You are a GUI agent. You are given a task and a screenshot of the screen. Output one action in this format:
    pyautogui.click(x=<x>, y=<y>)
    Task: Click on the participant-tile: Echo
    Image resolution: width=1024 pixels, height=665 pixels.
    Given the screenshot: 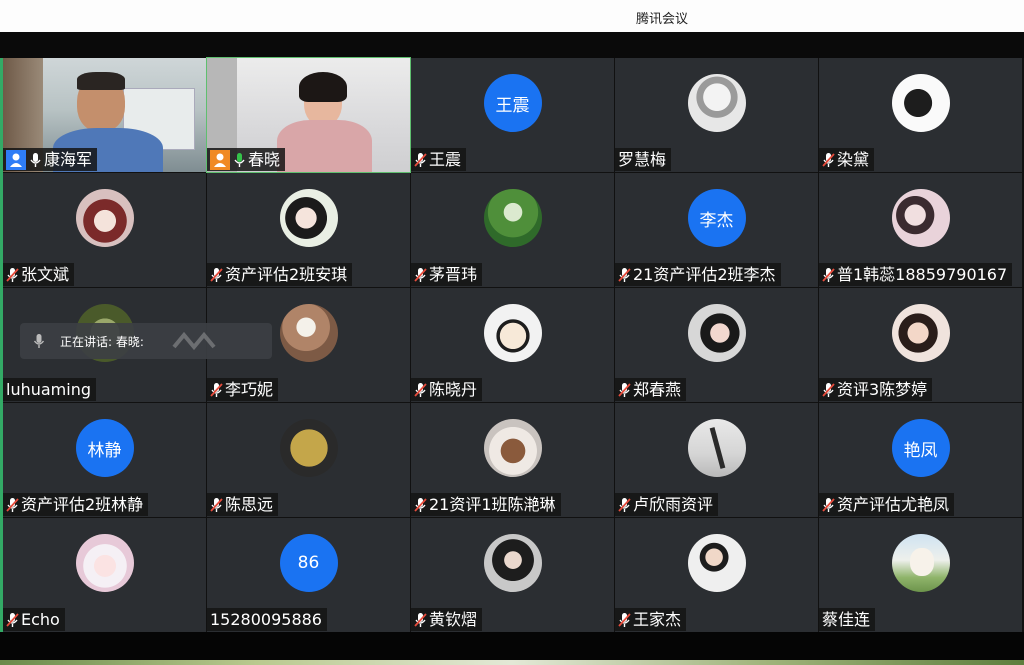 What is the action you would take?
    pyautogui.click(x=104, y=575)
    